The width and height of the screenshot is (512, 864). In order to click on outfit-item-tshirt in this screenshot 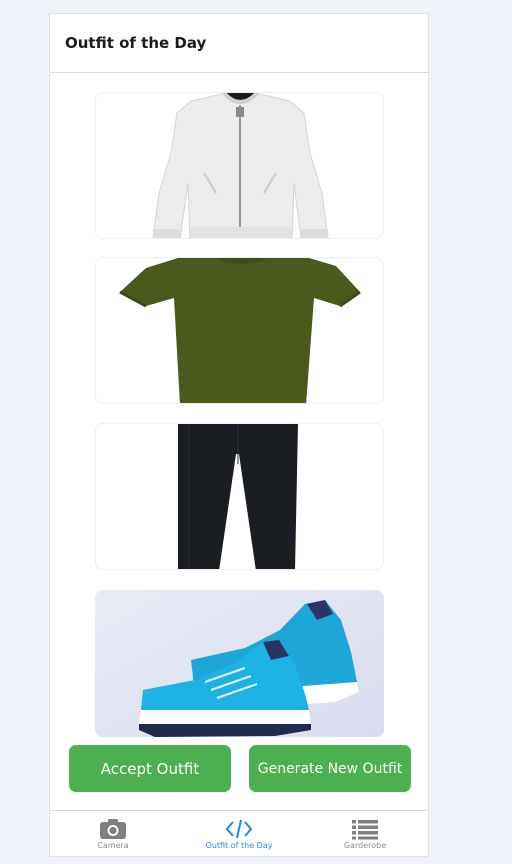, I will do `click(239, 330)`.